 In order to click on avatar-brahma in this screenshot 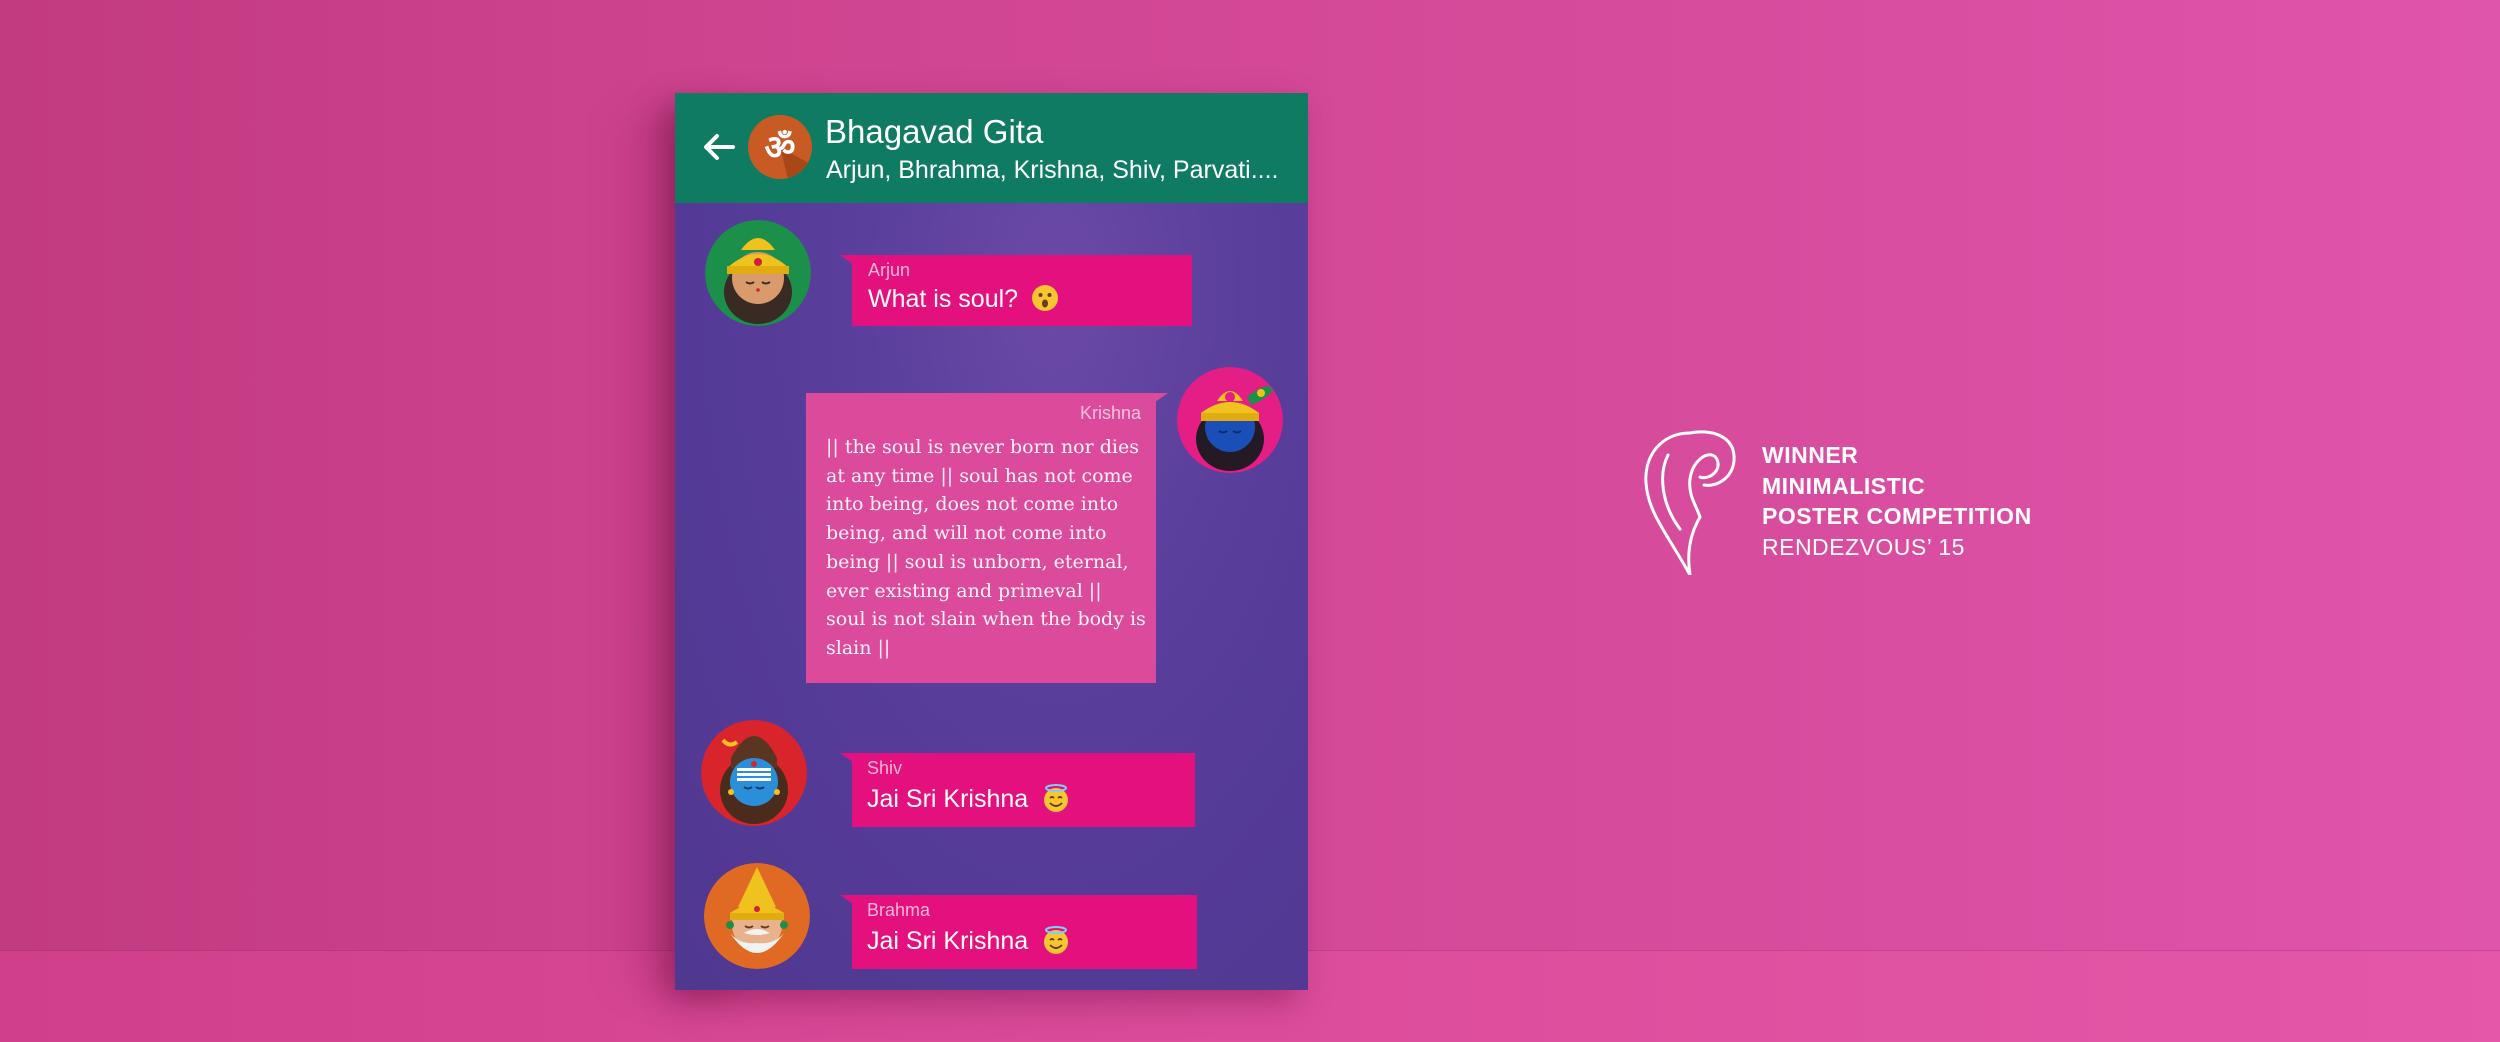, I will do `click(757, 916)`.